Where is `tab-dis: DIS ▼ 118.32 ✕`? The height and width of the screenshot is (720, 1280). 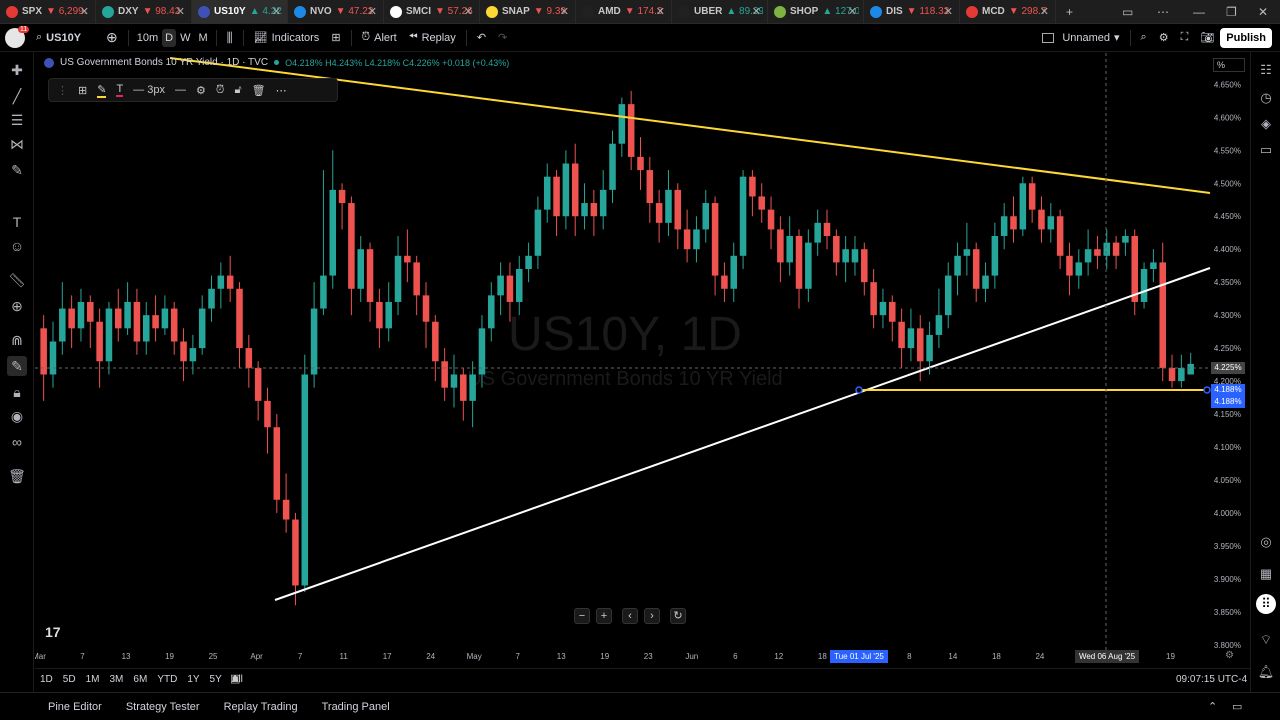
tab-dis: DIS ▼ 118.32 ✕ is located at coordinates (912, 12).